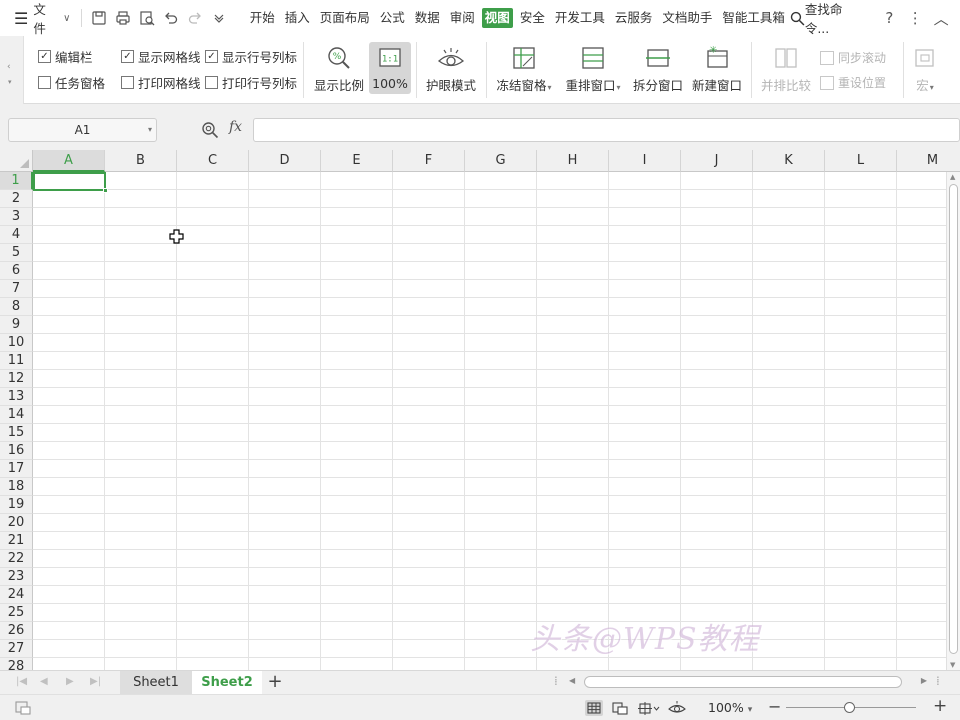  Describe the element at coordinates (16, 505) in the screenshot. I see `row-header: 19` at that location.